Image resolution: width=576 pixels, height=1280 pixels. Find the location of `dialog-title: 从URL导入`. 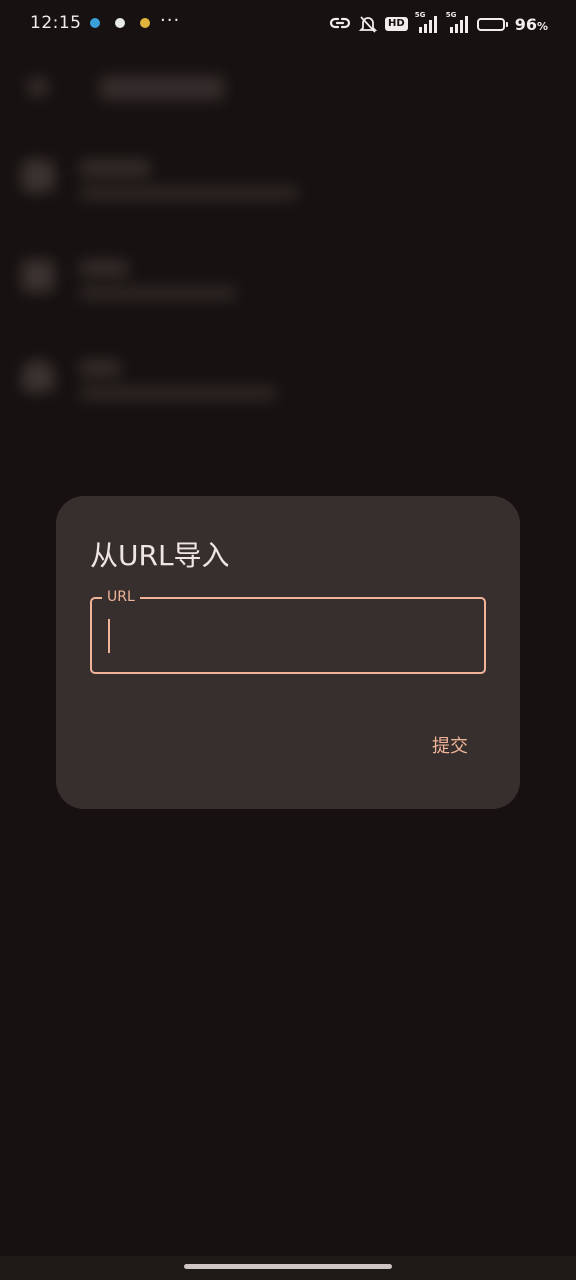

dialog-title: 从URL导入 is located at coordinates (160, 555).